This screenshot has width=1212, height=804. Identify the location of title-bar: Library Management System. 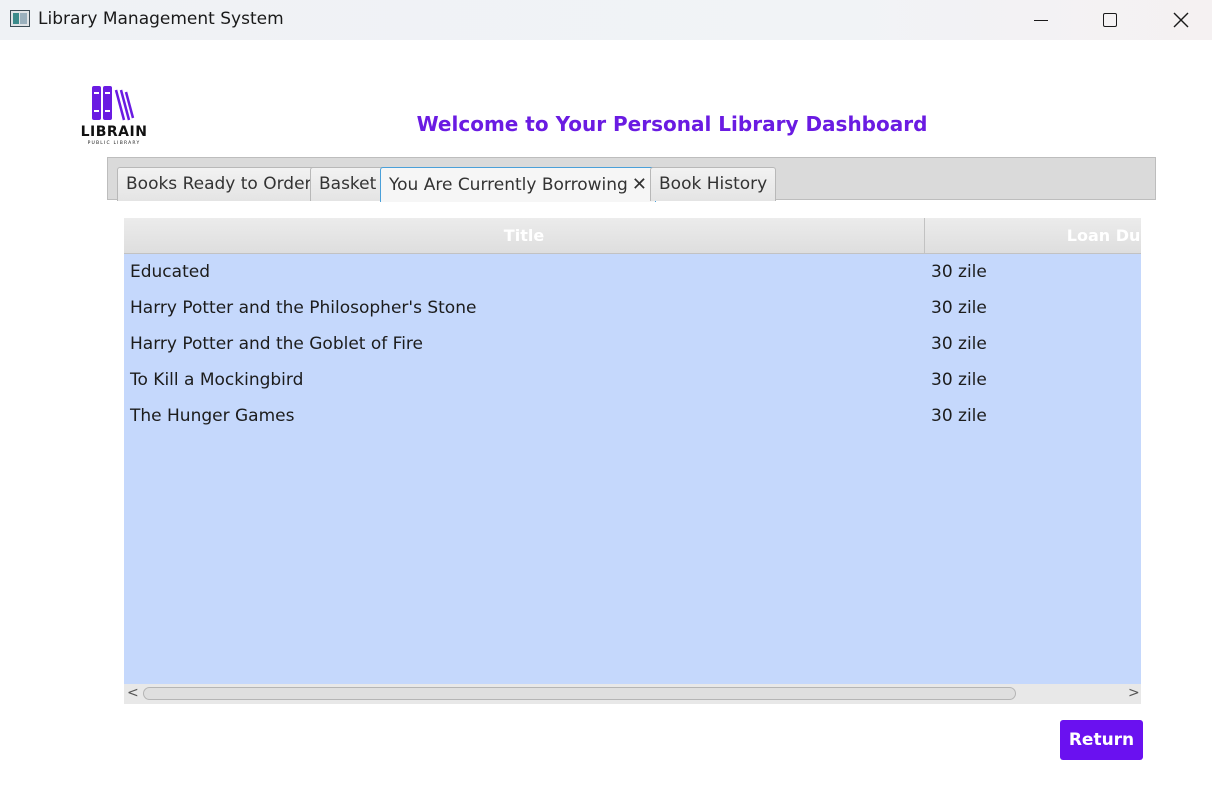
(606, 20).